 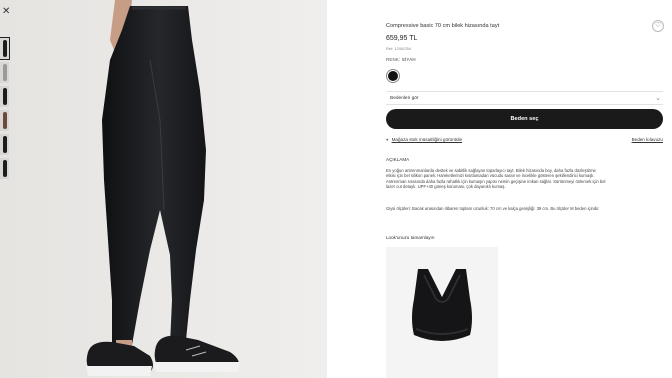 What do you see at coordinates (408, 59) in the screenshot?
I see `color-value: SİYAH` at bounding box center [408, 59].